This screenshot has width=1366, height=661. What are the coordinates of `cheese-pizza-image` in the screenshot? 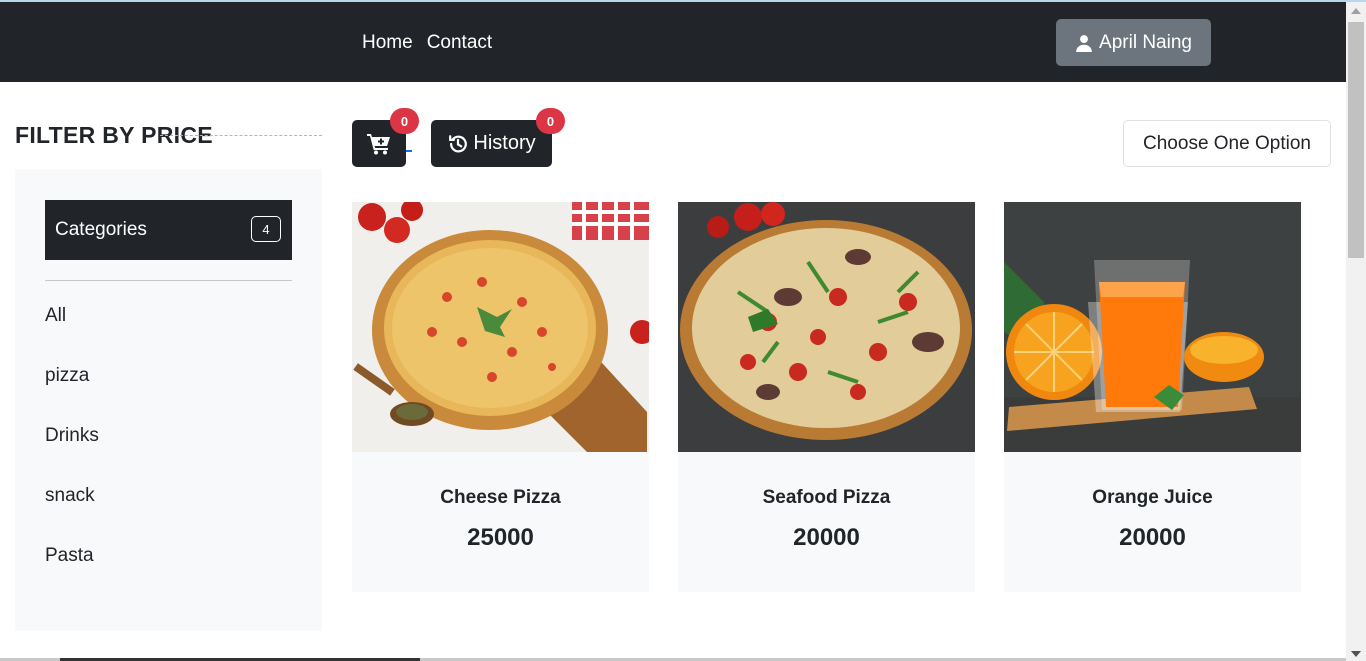 It's located at (500, 327).